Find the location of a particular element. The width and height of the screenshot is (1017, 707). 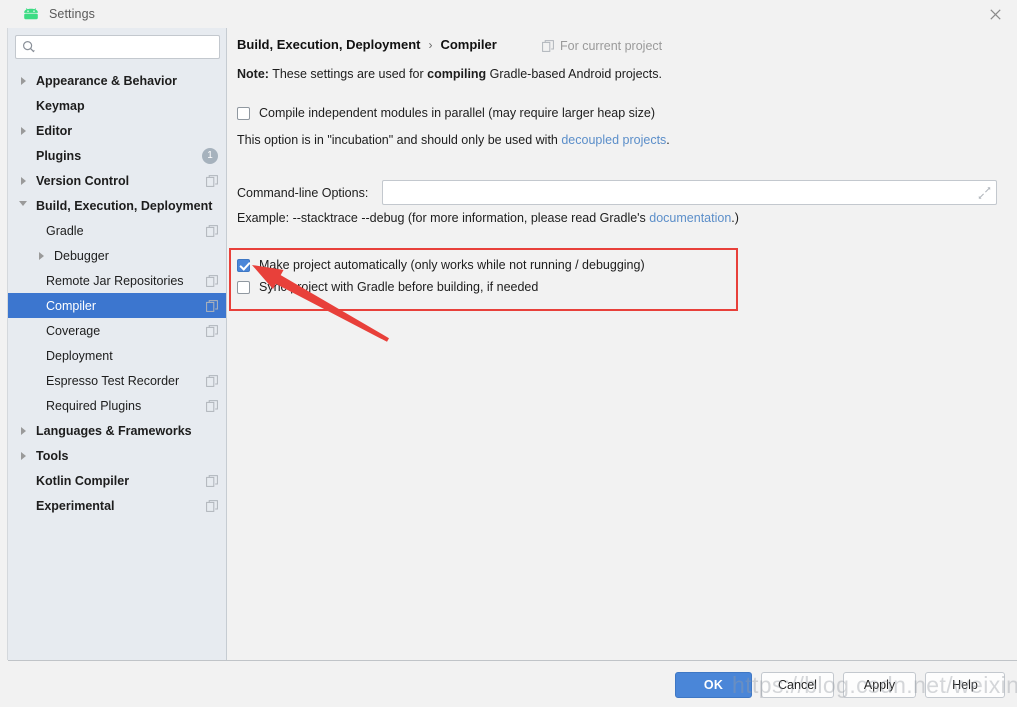

sidebar-item-plugins: Plugins 1 is located at coordinates (117, 155).